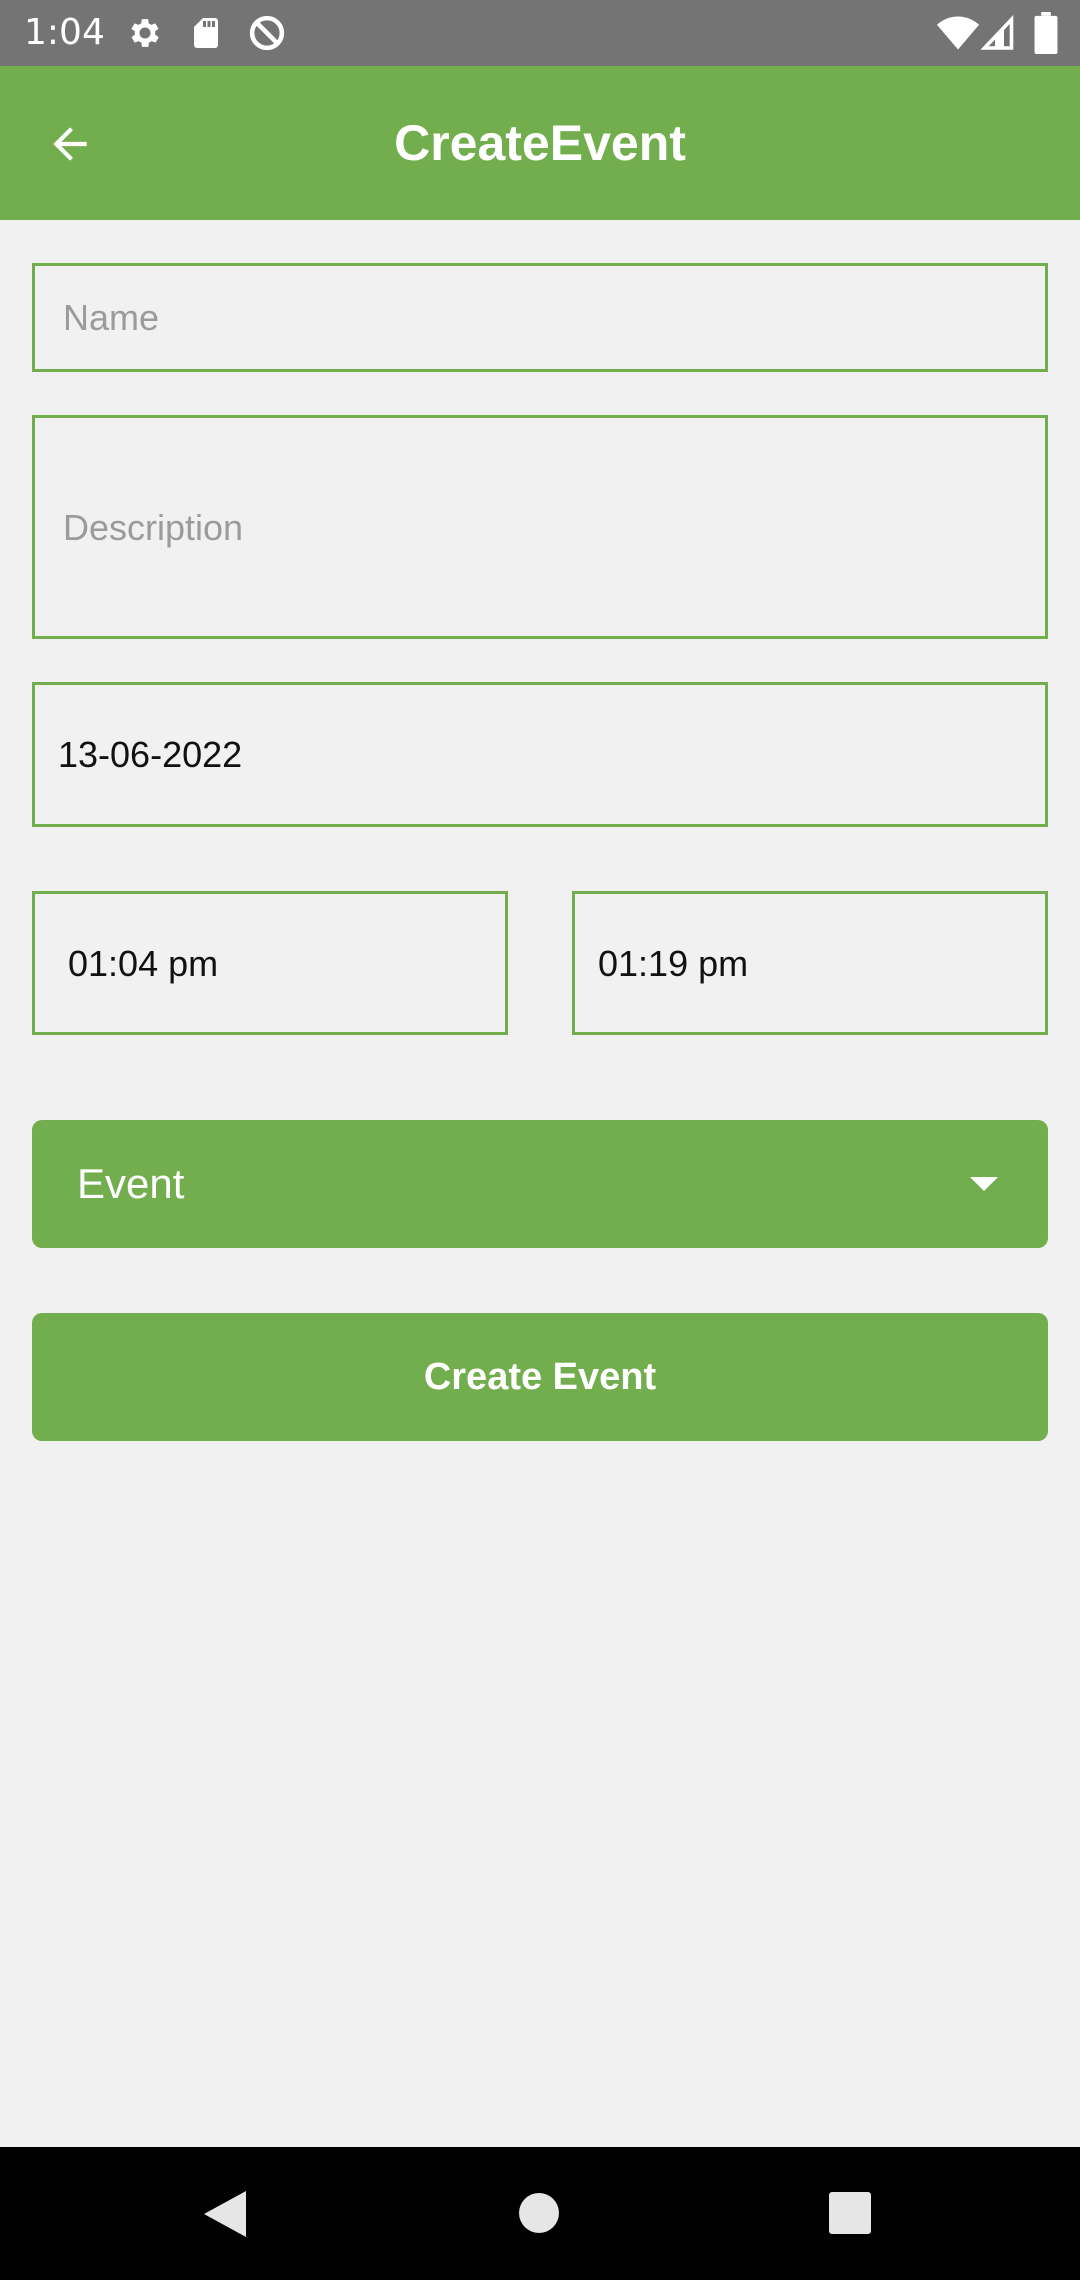  Describe the element at coordinates (540, 1377) in the screenshot. I see `create-event-button: Create Event` at that location.